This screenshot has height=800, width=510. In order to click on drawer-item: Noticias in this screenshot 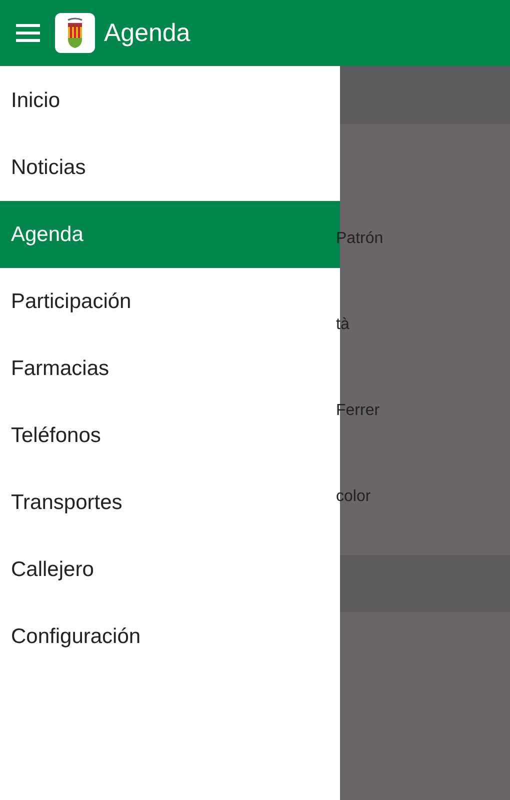, I will do `click(170, 167)`.